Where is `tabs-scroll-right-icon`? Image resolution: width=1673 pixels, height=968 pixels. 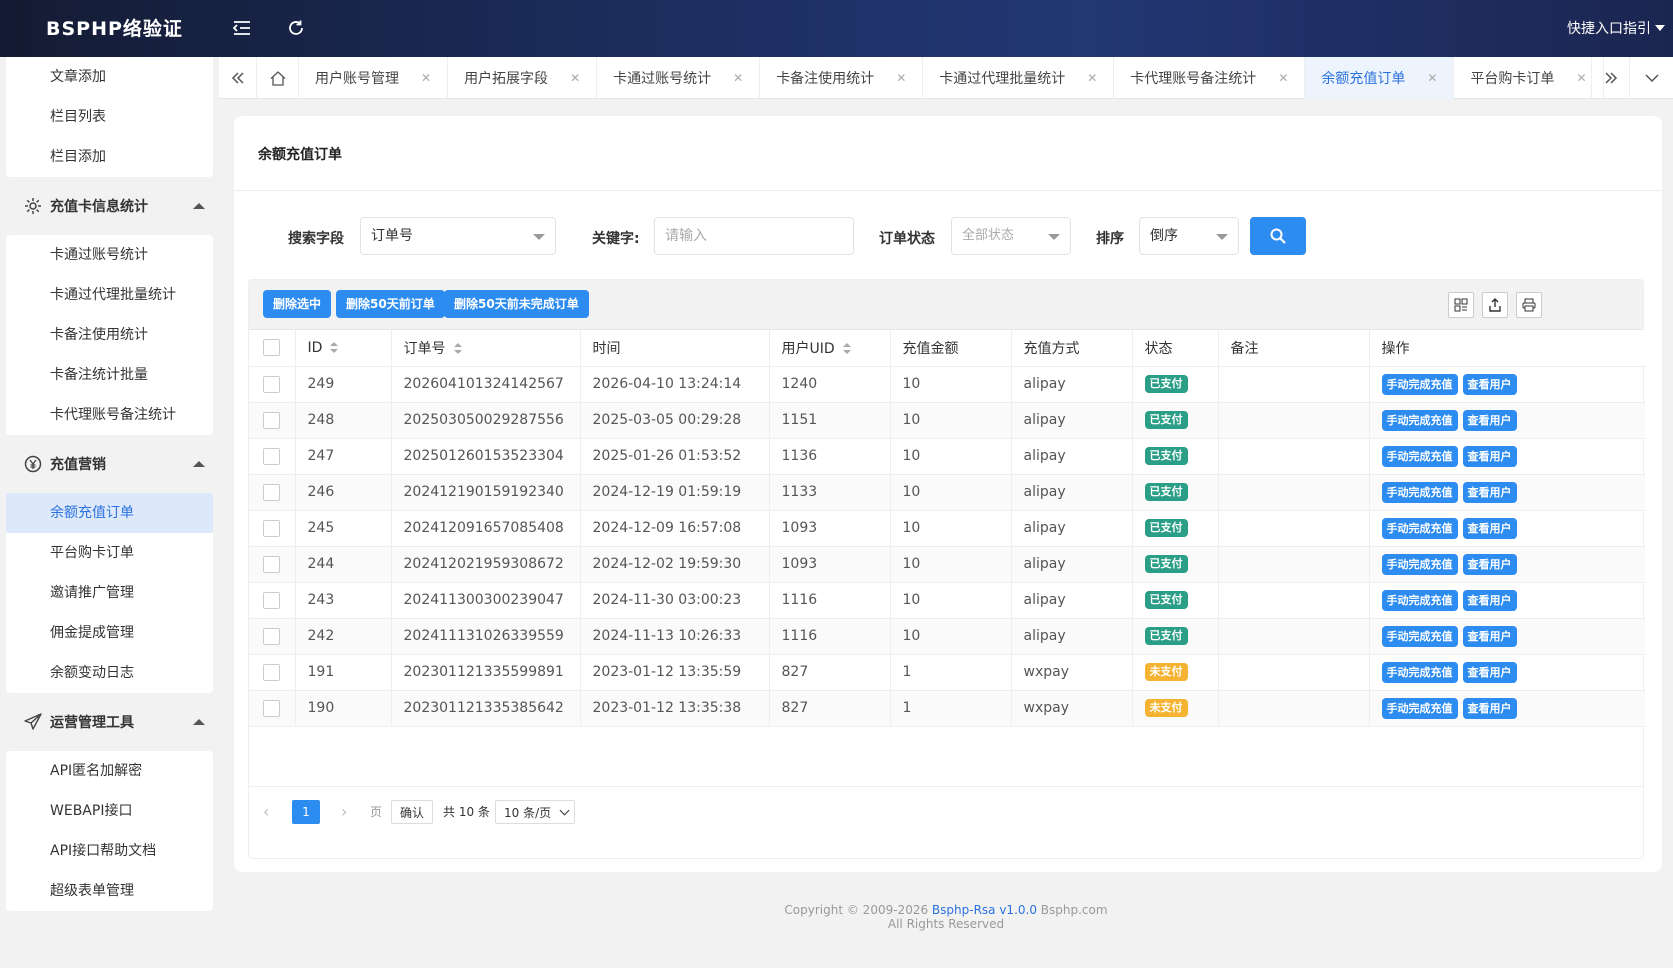 tabs-scroll-right-icon is located at coordinates (1610, 78).